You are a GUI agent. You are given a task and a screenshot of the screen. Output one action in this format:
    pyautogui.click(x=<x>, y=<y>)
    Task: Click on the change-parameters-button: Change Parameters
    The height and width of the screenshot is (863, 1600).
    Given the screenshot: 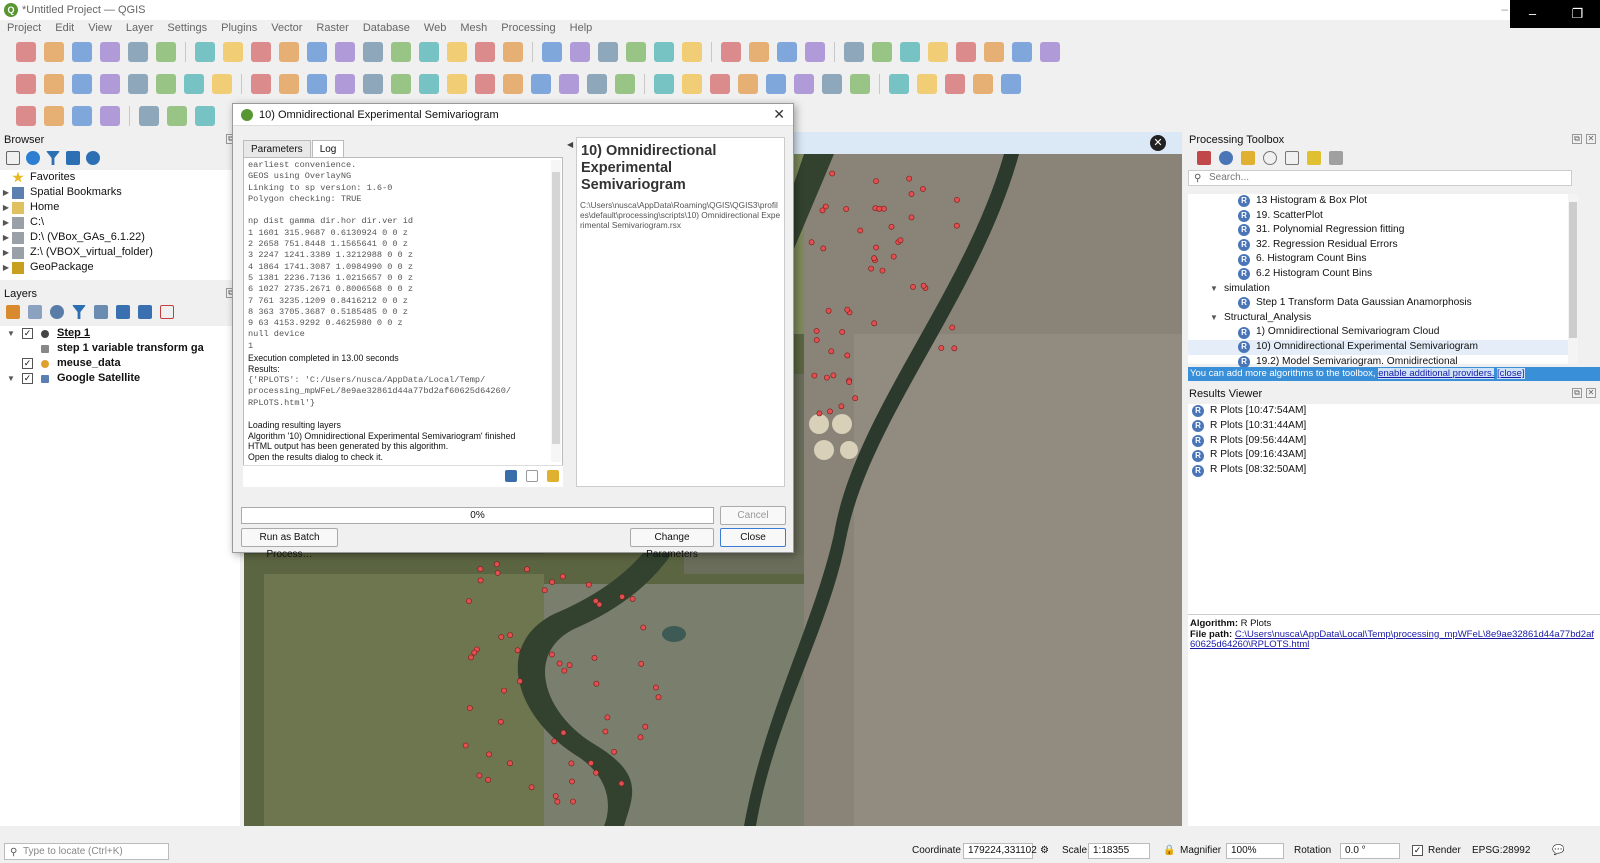 What is the action you would take?
    pyautogui.click(x=672, y=544)
    